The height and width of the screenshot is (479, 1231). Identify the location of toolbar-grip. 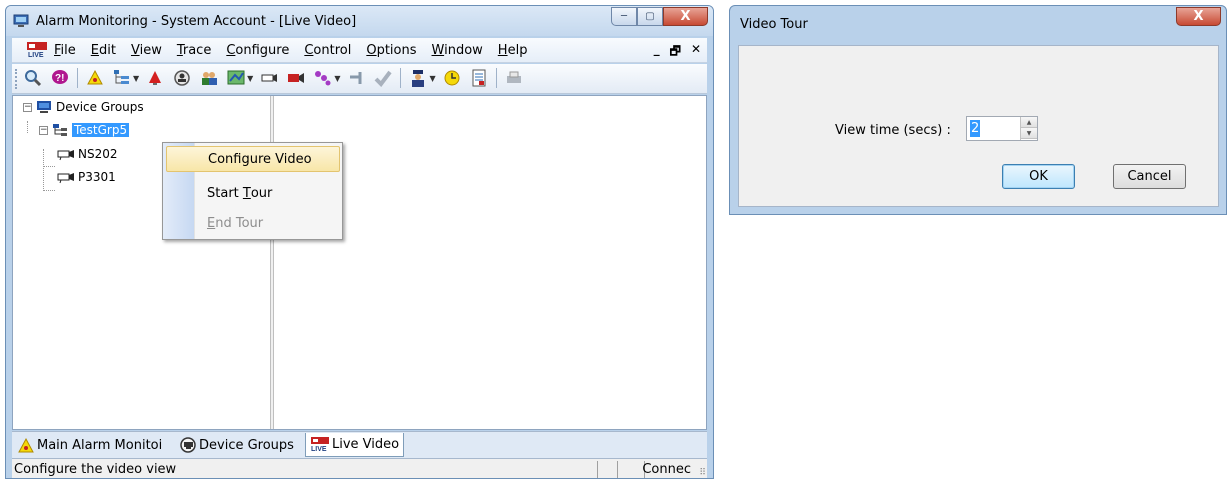
(16, 79).